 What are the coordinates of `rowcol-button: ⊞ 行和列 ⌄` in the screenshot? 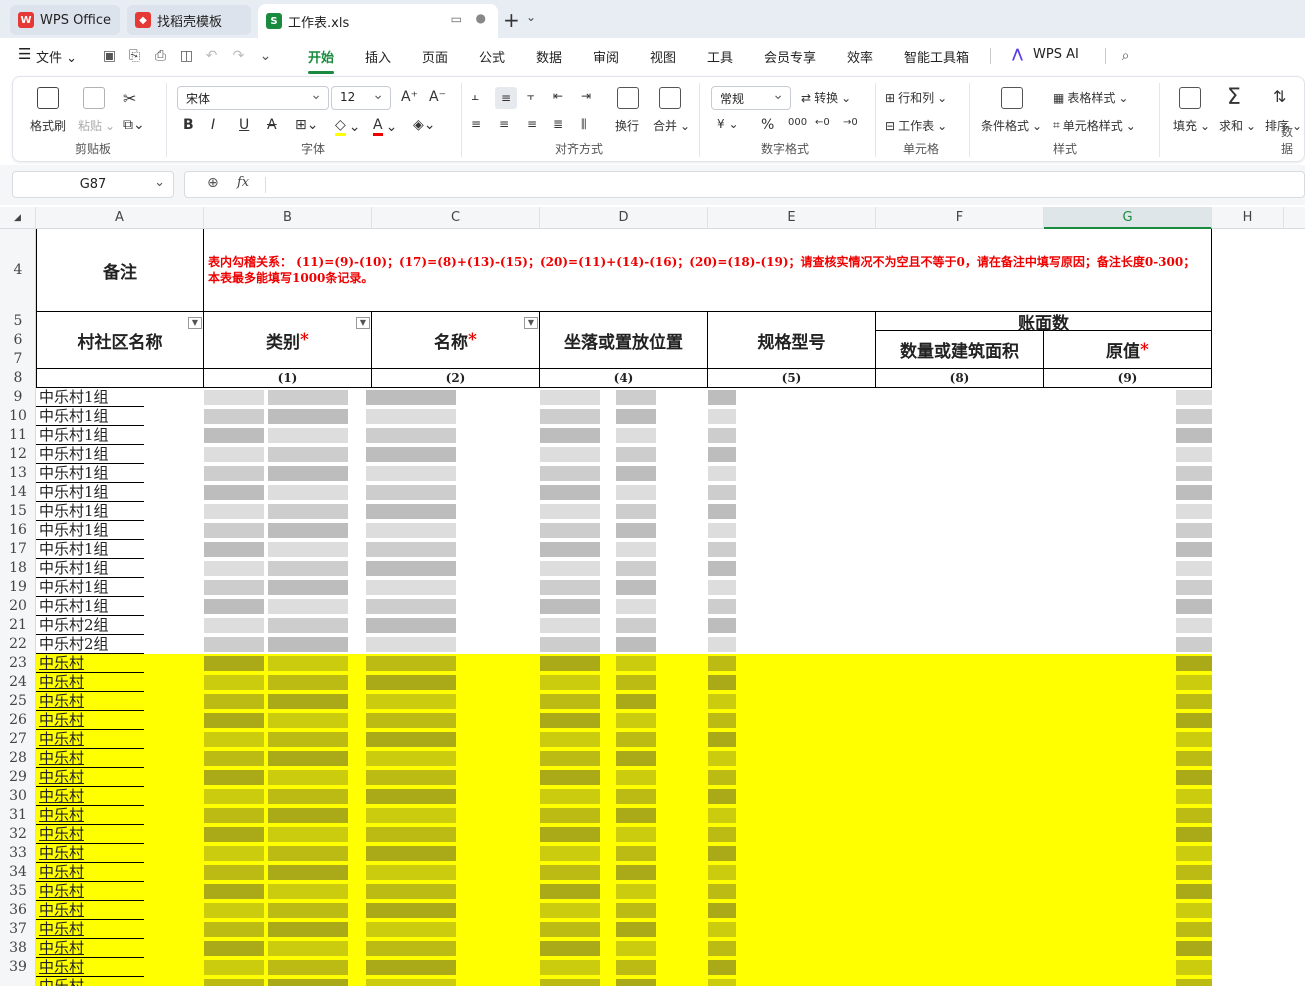 It's located at (916, 97).